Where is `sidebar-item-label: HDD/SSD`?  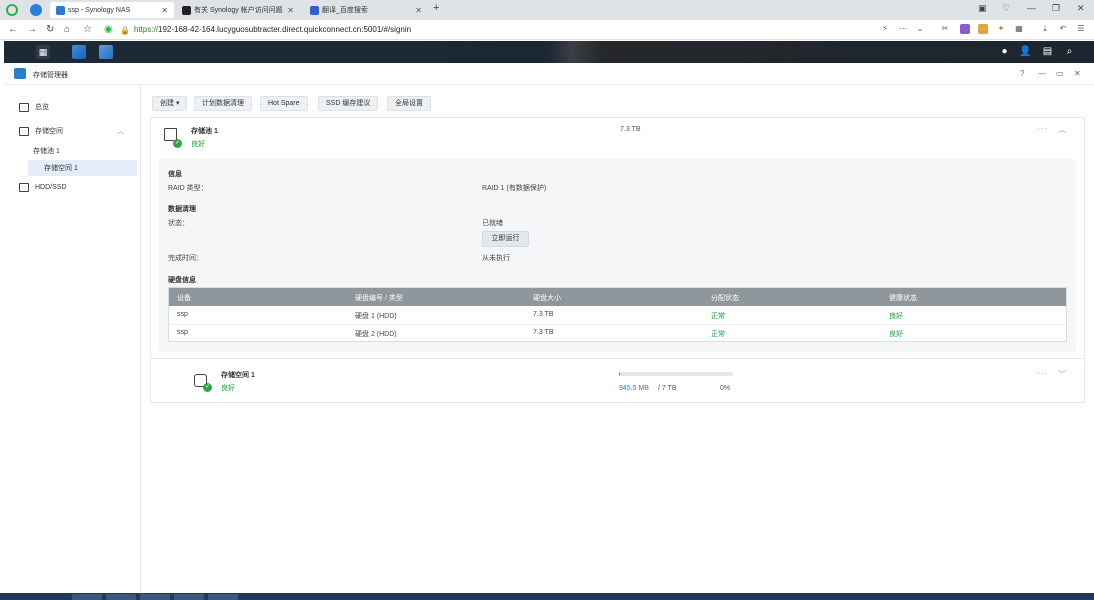 sidebar-item-label: HDD/SSD is located at coordinates (51, 187).